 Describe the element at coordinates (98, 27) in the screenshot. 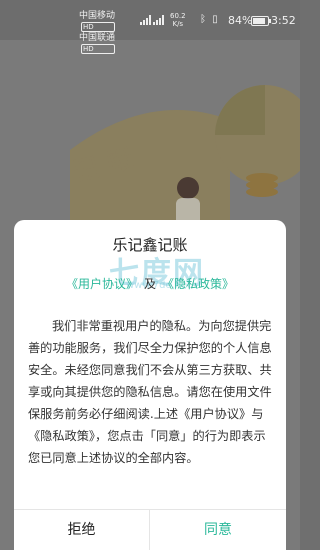

I see `hd-badge: HD` at that location.